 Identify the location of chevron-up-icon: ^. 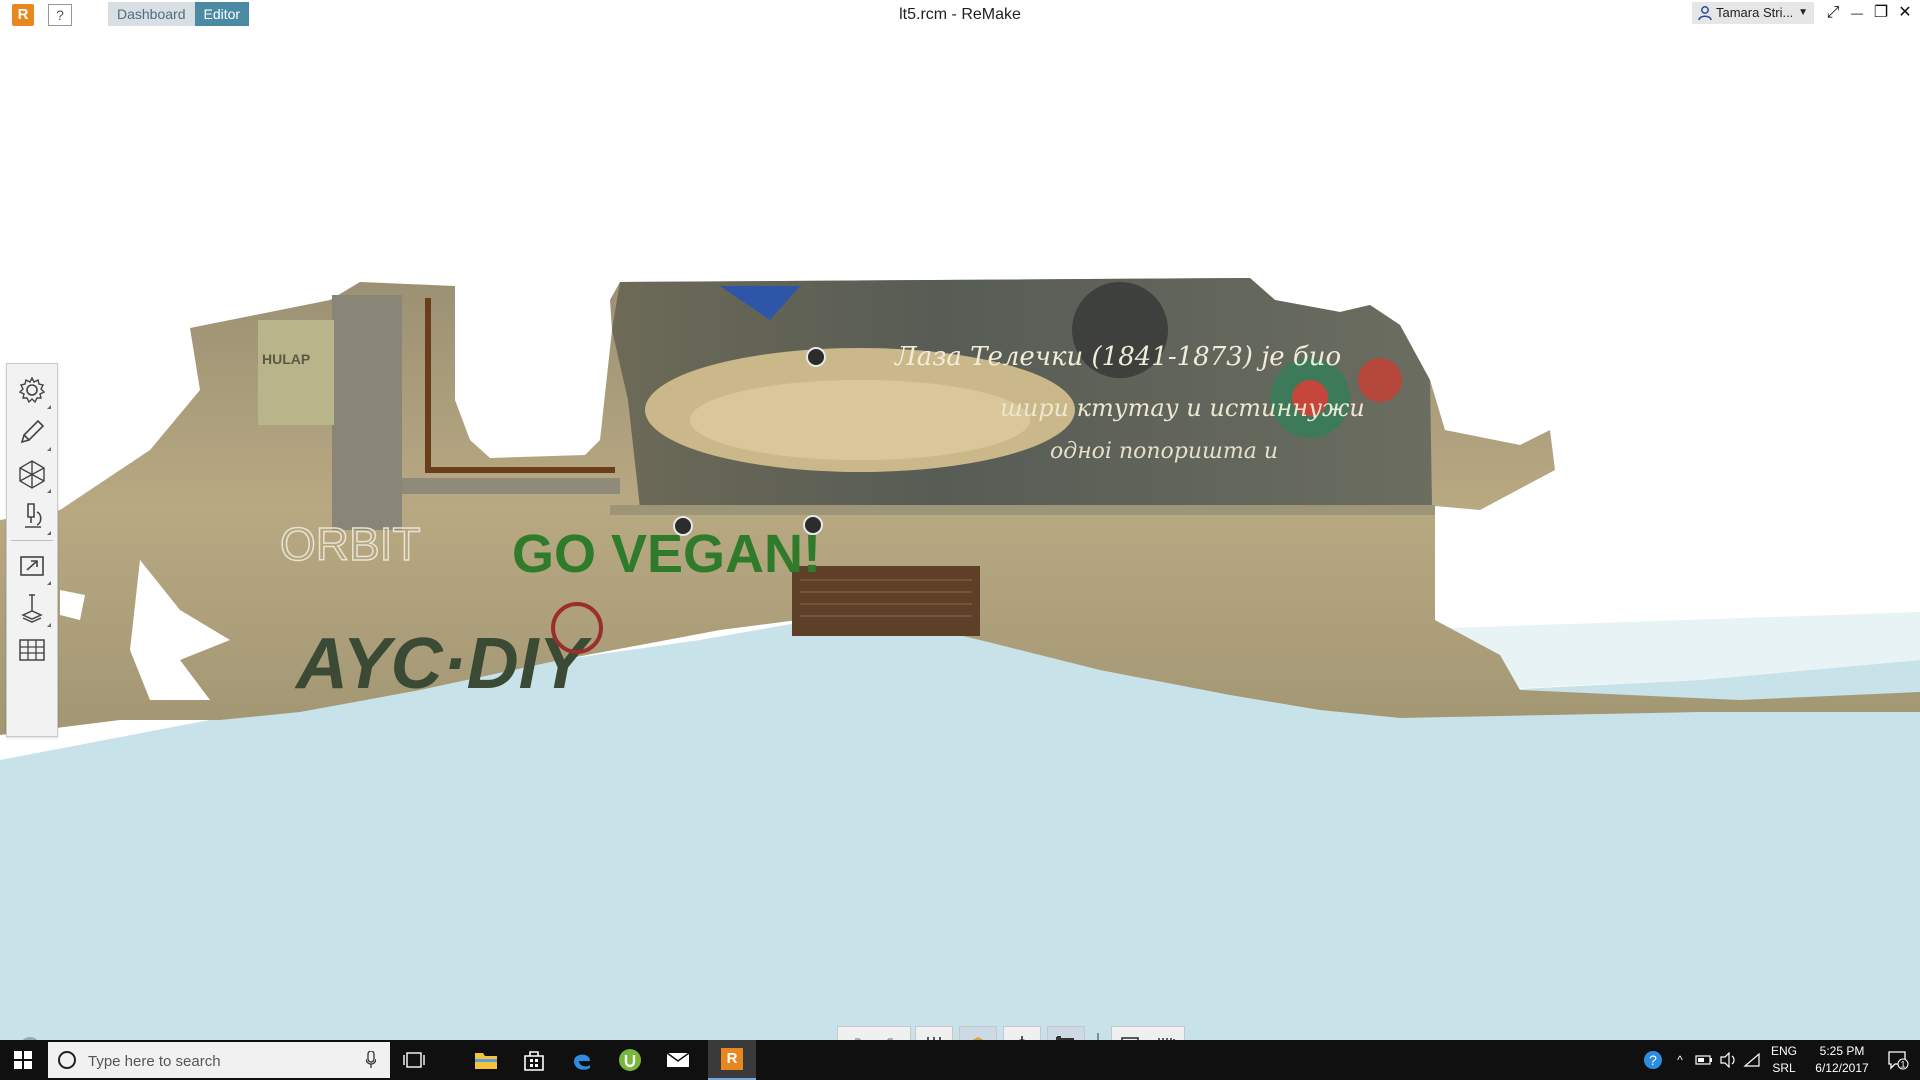
(1680, 1060).